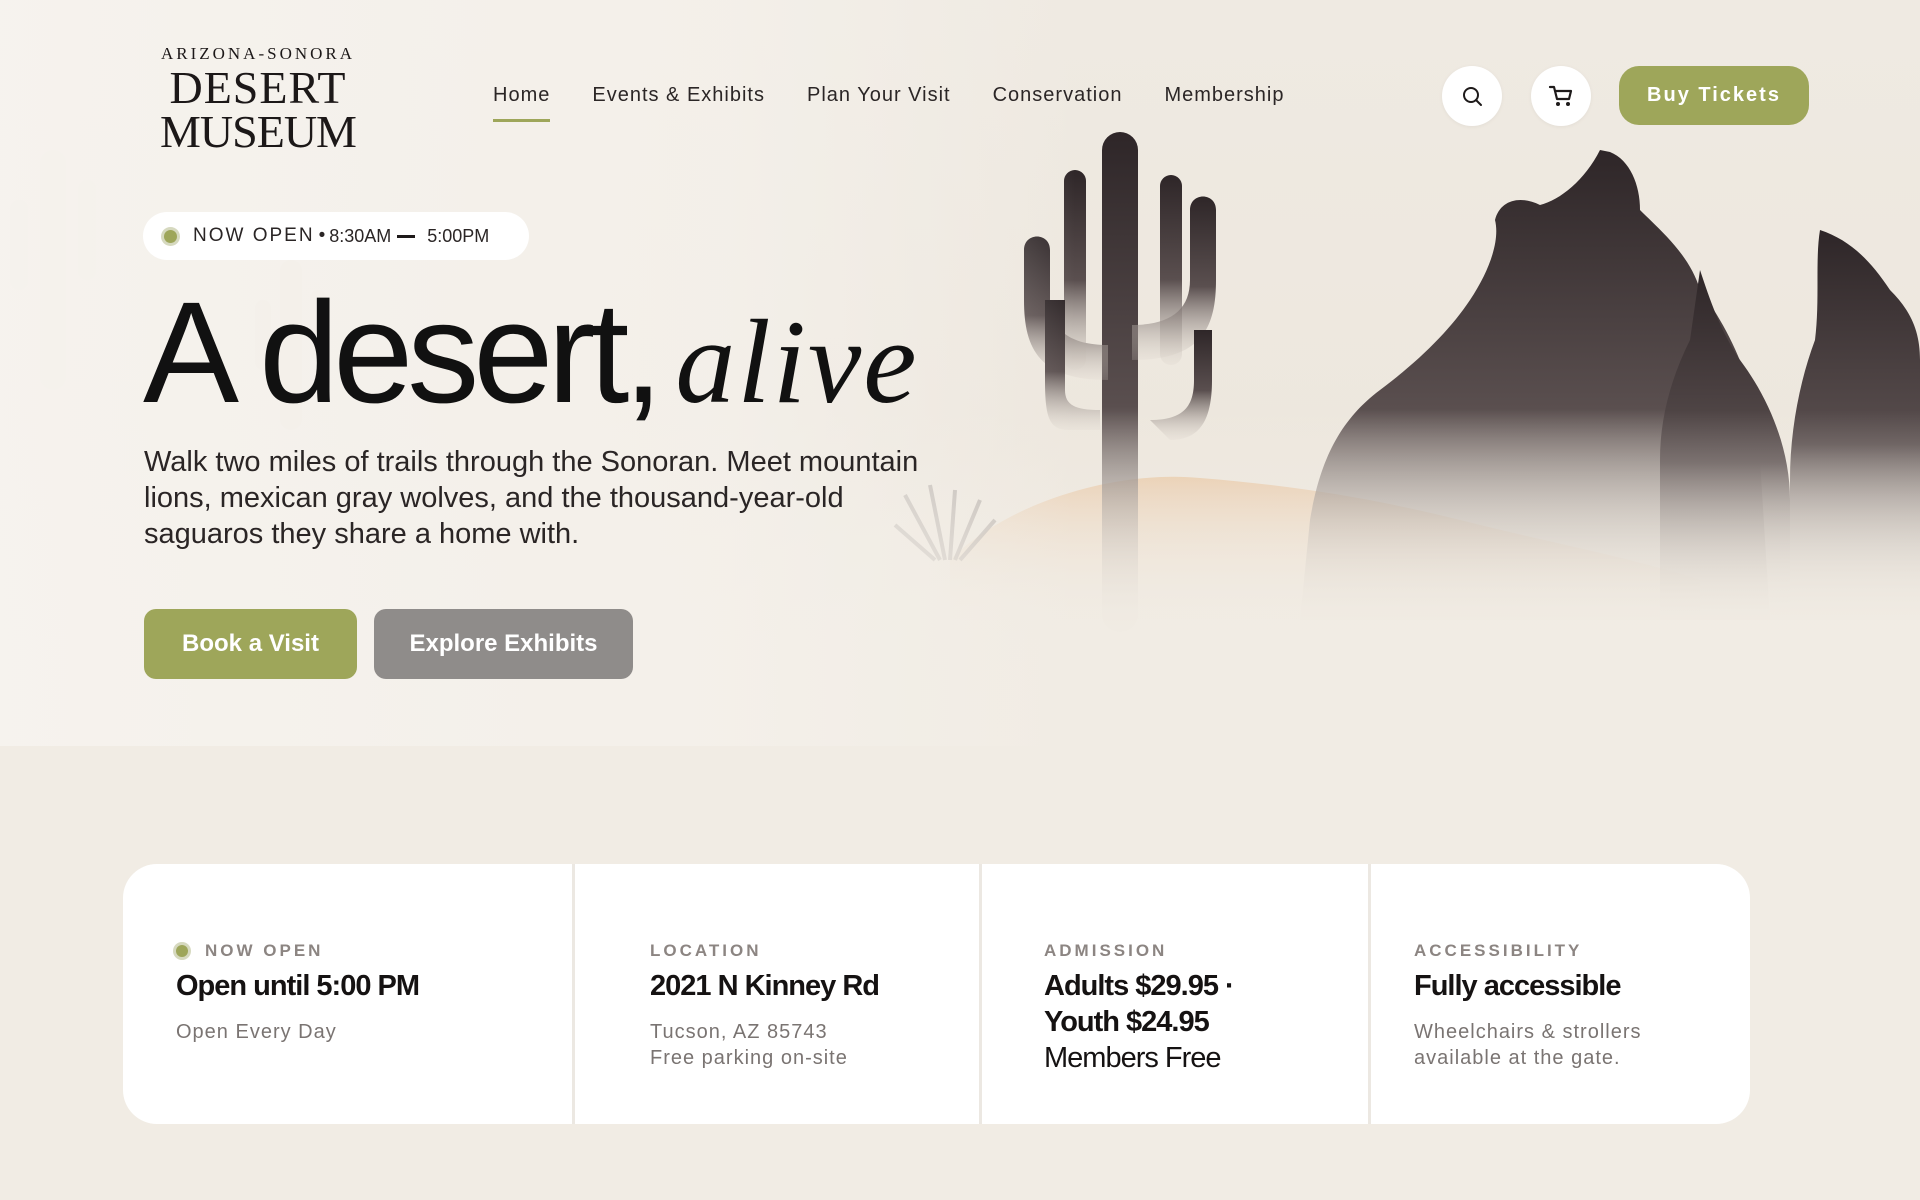 The width and height of the screenshot is (1920, 1200). What do you see at coordinates (182, 951) in the screenshot?
I see `open-status-dot-icon` at bounding box center [182, 951].